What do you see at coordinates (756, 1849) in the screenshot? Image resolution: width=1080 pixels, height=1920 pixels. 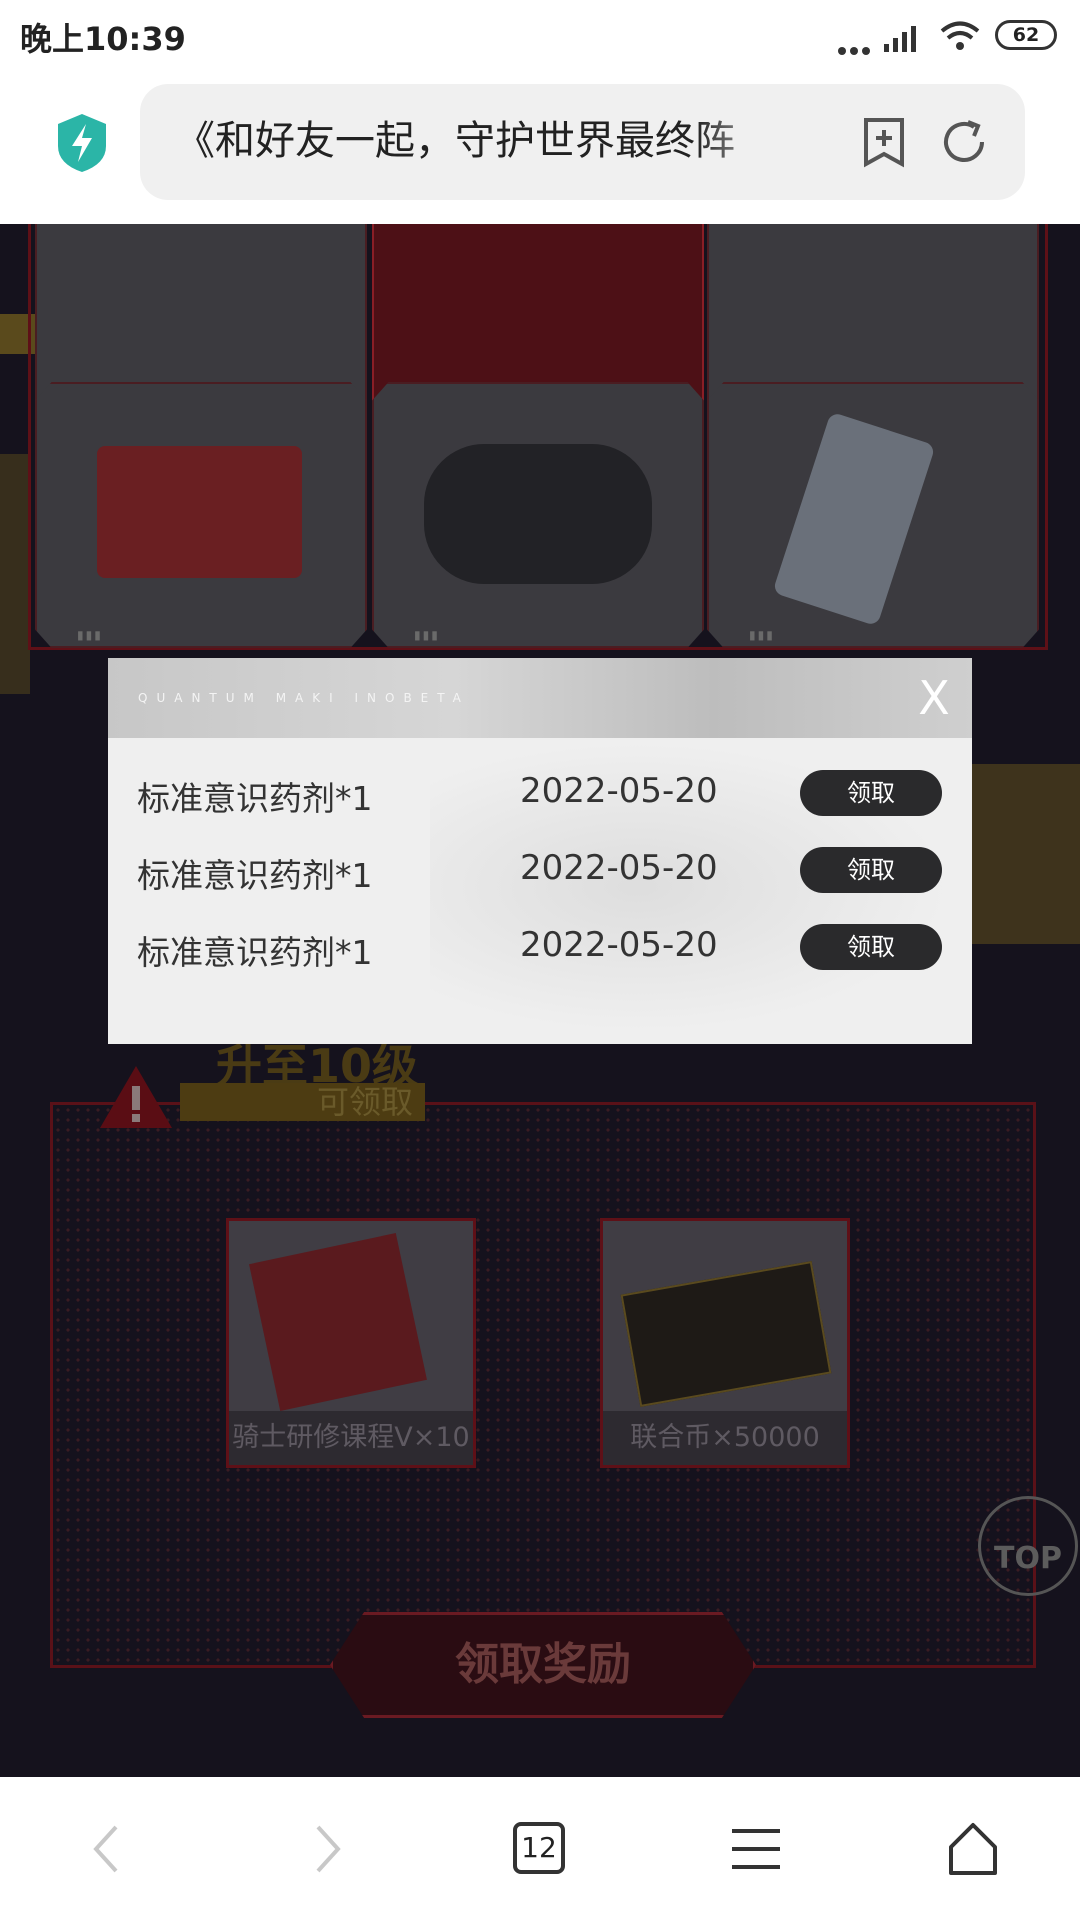 I see `menu-icon` at bounding box center [756, 1849].